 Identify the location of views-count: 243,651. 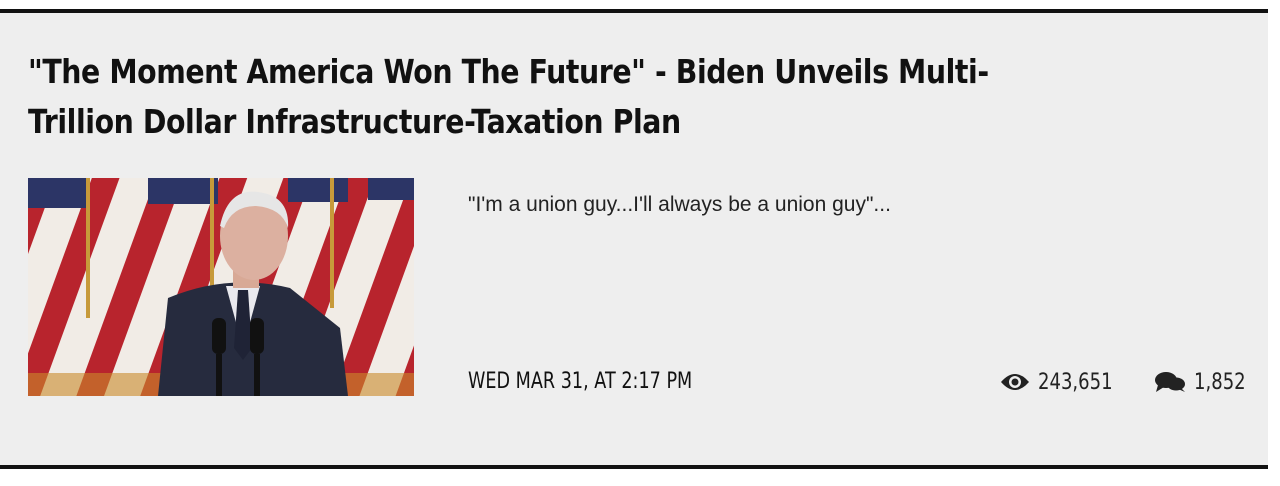
(1064, 382).